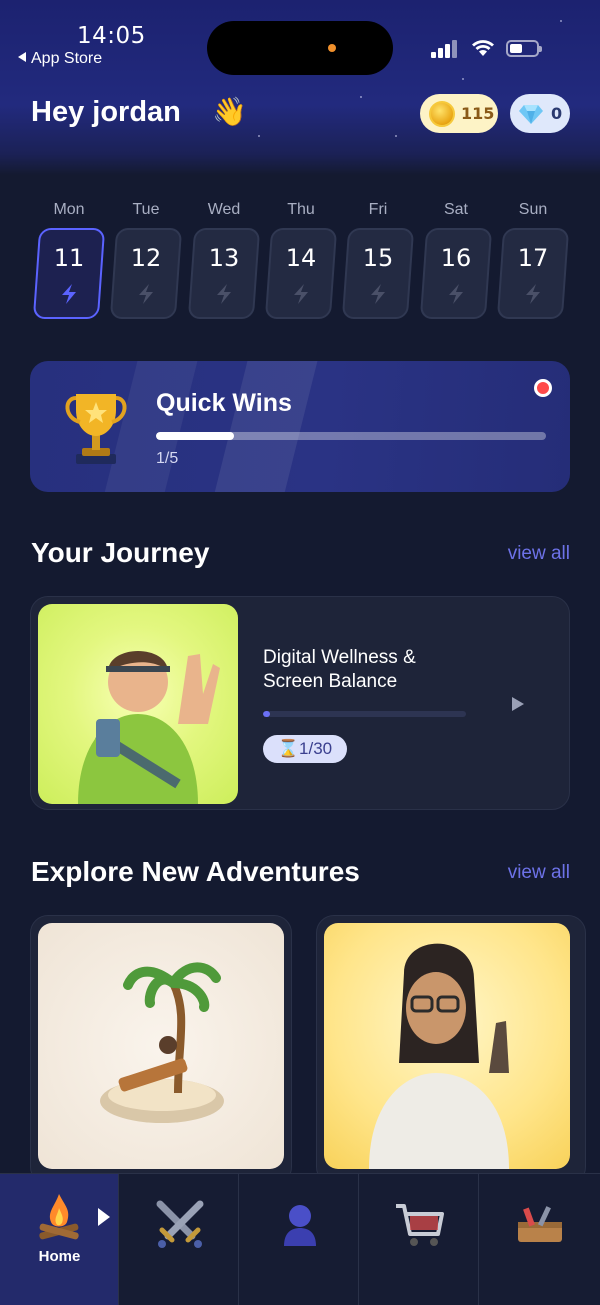 Image resolution: width=600 pixels, height=1305 pixels. What do you see at coordinates (301, 209) in the screenshot?
I see `day-label-thu: Thu` at bounding box center [301, 209].